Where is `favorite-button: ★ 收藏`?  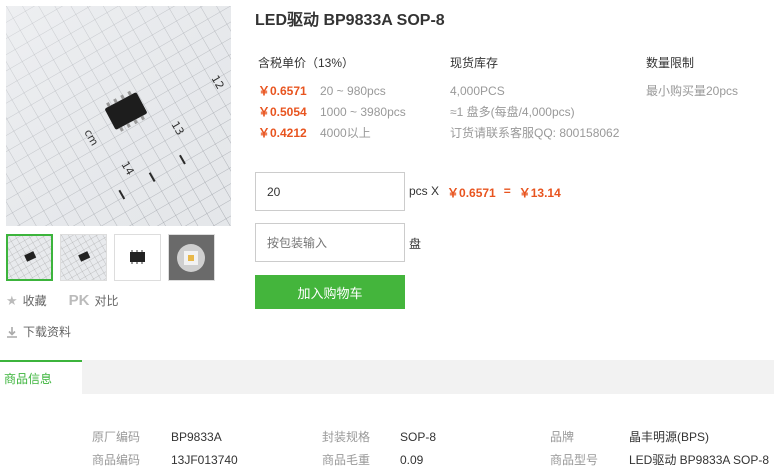
favorite-button: ★ 收藏 is located at coordinates (26, 300).